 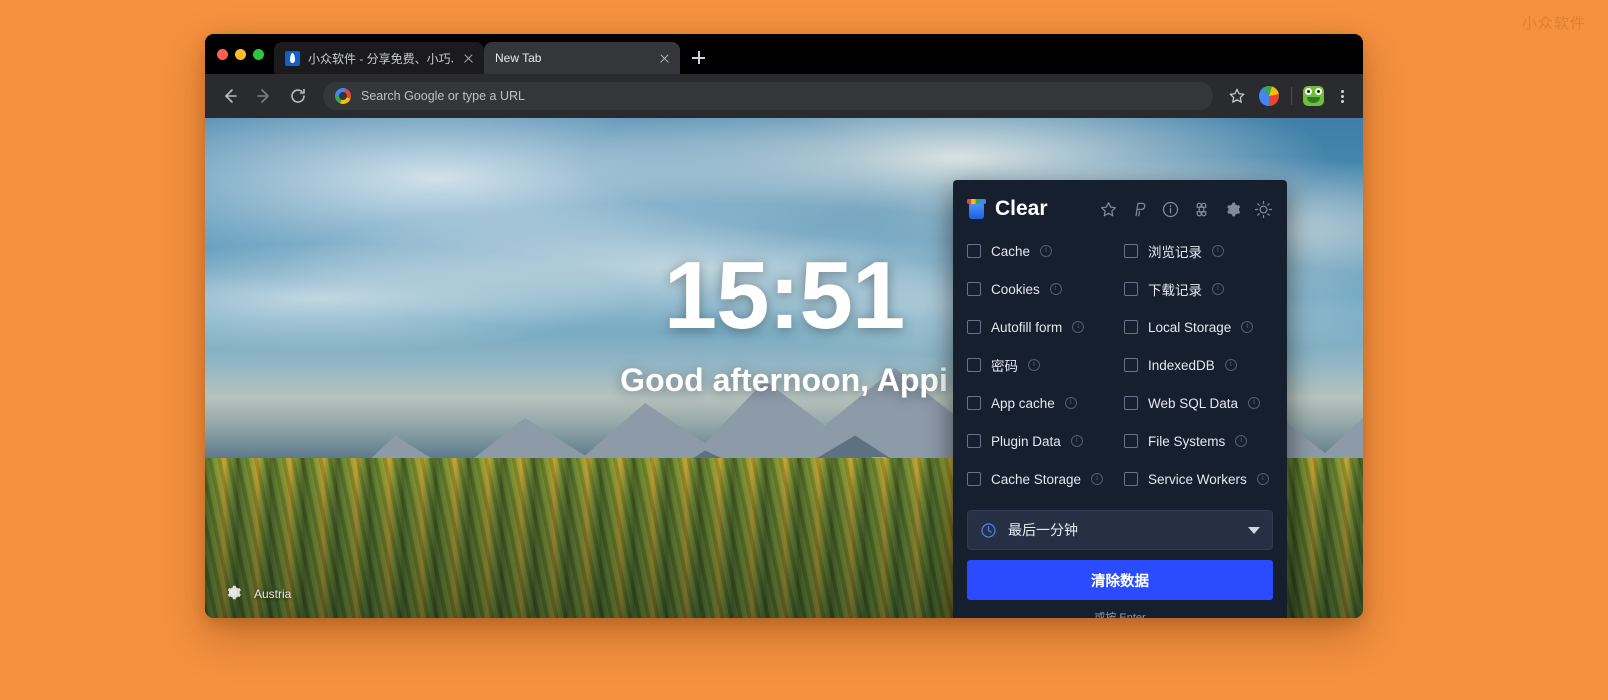 What do you see at coordinates (582, 58) in the screenshot?
I see `browser-tab-2: New Tab` at bounding box center [582, 58].